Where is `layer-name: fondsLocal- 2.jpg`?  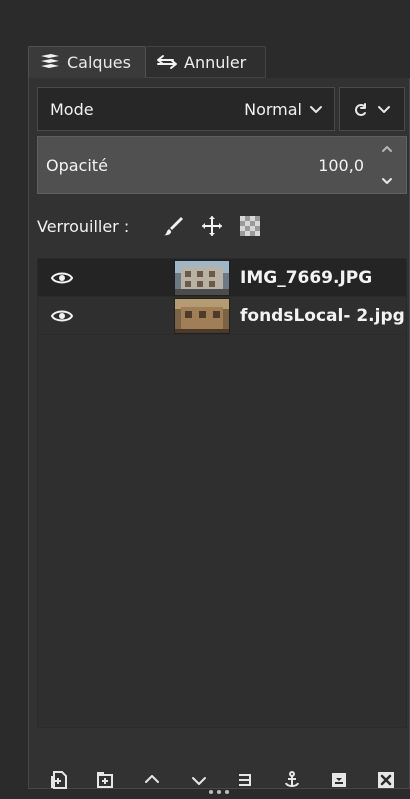
layer-name: fondsLocal- 2.jpg is located at coordinates (322, 315).